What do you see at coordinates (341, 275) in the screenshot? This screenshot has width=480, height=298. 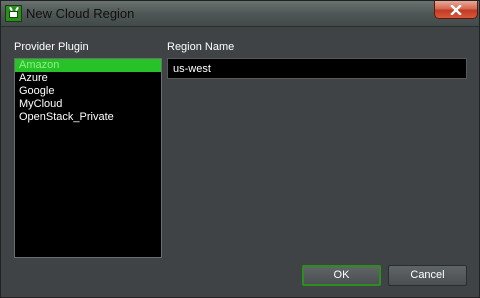 I see `ok-button: OK` at bounding box center [341, 275].